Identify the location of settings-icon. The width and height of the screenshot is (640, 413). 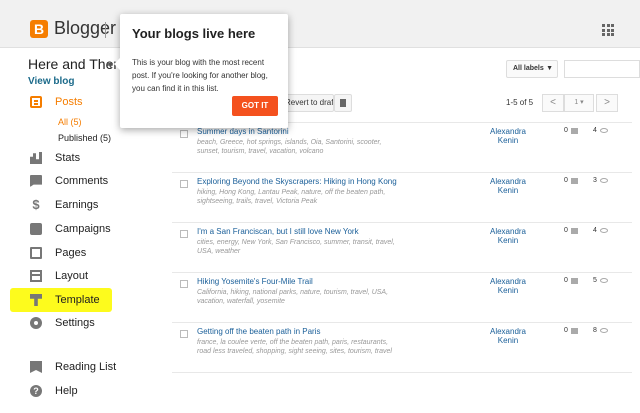
(36, 323).